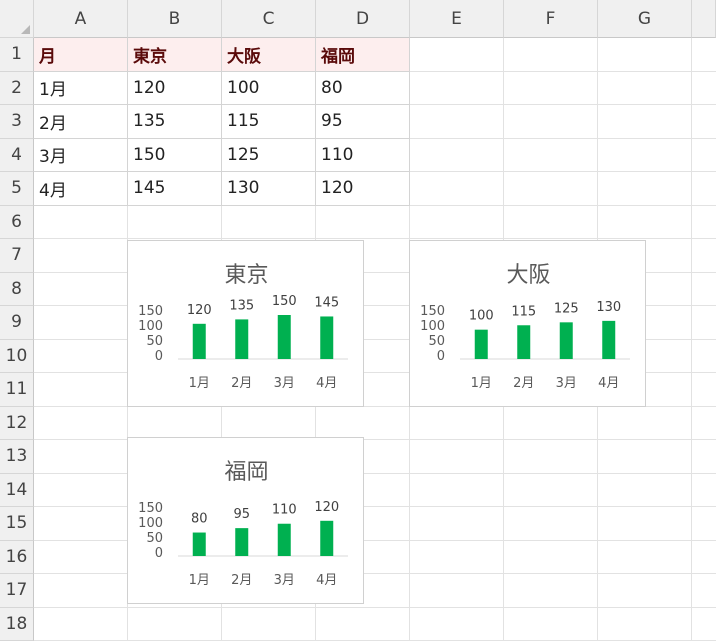 The image size is (716, 641). What do you see at coordinates (175, 155) in the screenshot?
I see `table-cell: 150` at bounding box center [175, 155].